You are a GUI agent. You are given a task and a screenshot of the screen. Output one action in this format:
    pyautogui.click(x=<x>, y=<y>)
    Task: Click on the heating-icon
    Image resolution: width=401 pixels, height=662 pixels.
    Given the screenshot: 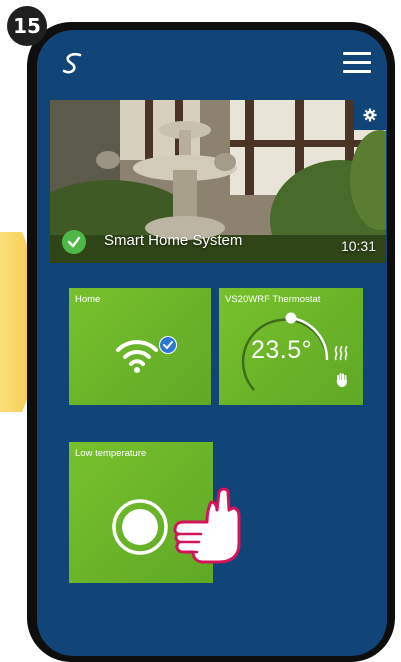 What is the action you would take?
    pyautogui.click(x=341, y=353)
    